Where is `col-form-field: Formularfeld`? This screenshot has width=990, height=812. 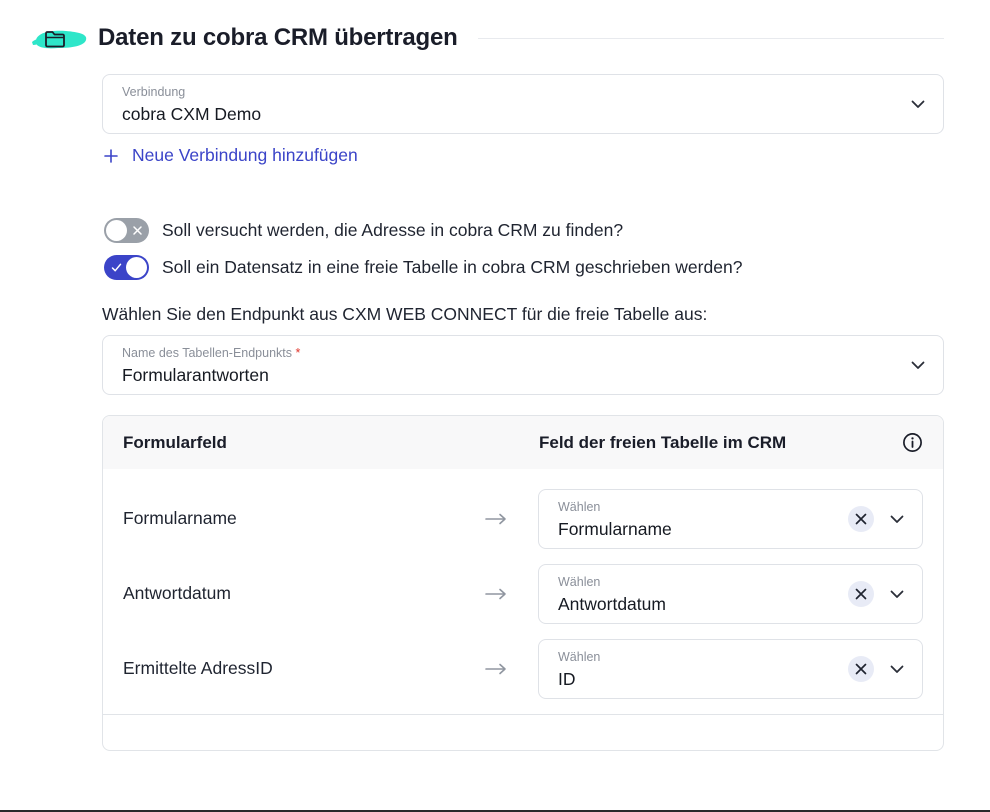 col-form-field: Formularfeld is located at coordinates (175, 442).